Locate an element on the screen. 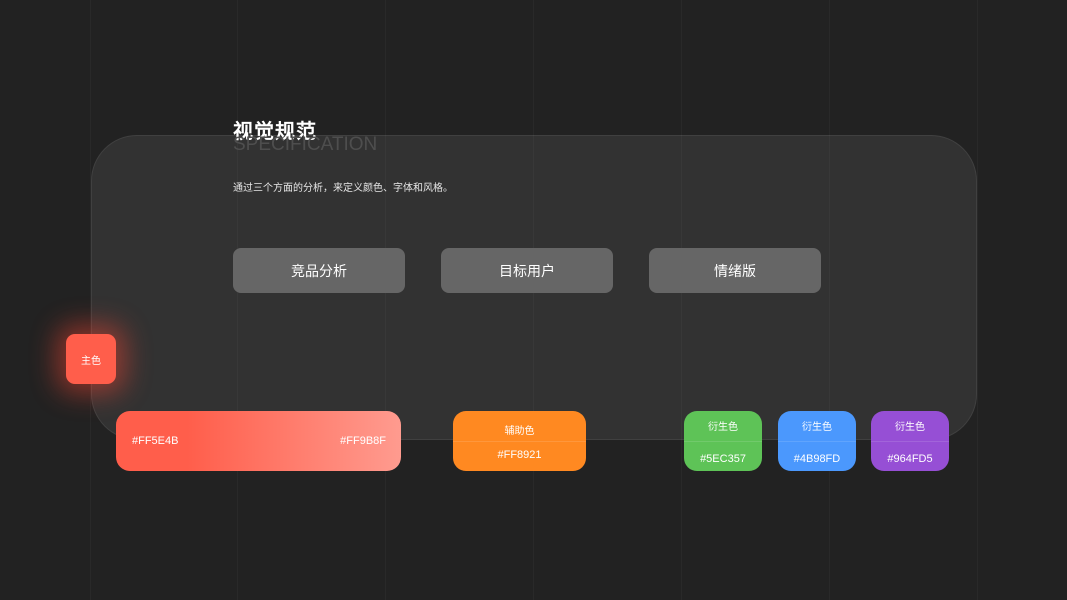 The image size is (1067, 600). derived-color-swatch-green: 衍生色 #5EC357 is located at coordinates (723, 441).